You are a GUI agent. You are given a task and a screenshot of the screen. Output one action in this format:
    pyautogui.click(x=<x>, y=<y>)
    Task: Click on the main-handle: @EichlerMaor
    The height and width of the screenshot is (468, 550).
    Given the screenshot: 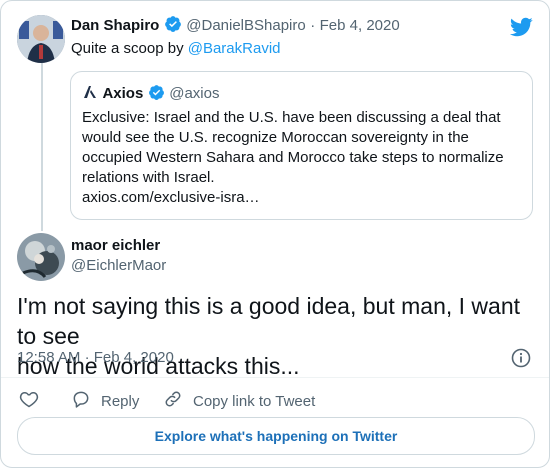 What is the action you would take?
    pyautogui.click(x=118, y=265)
    